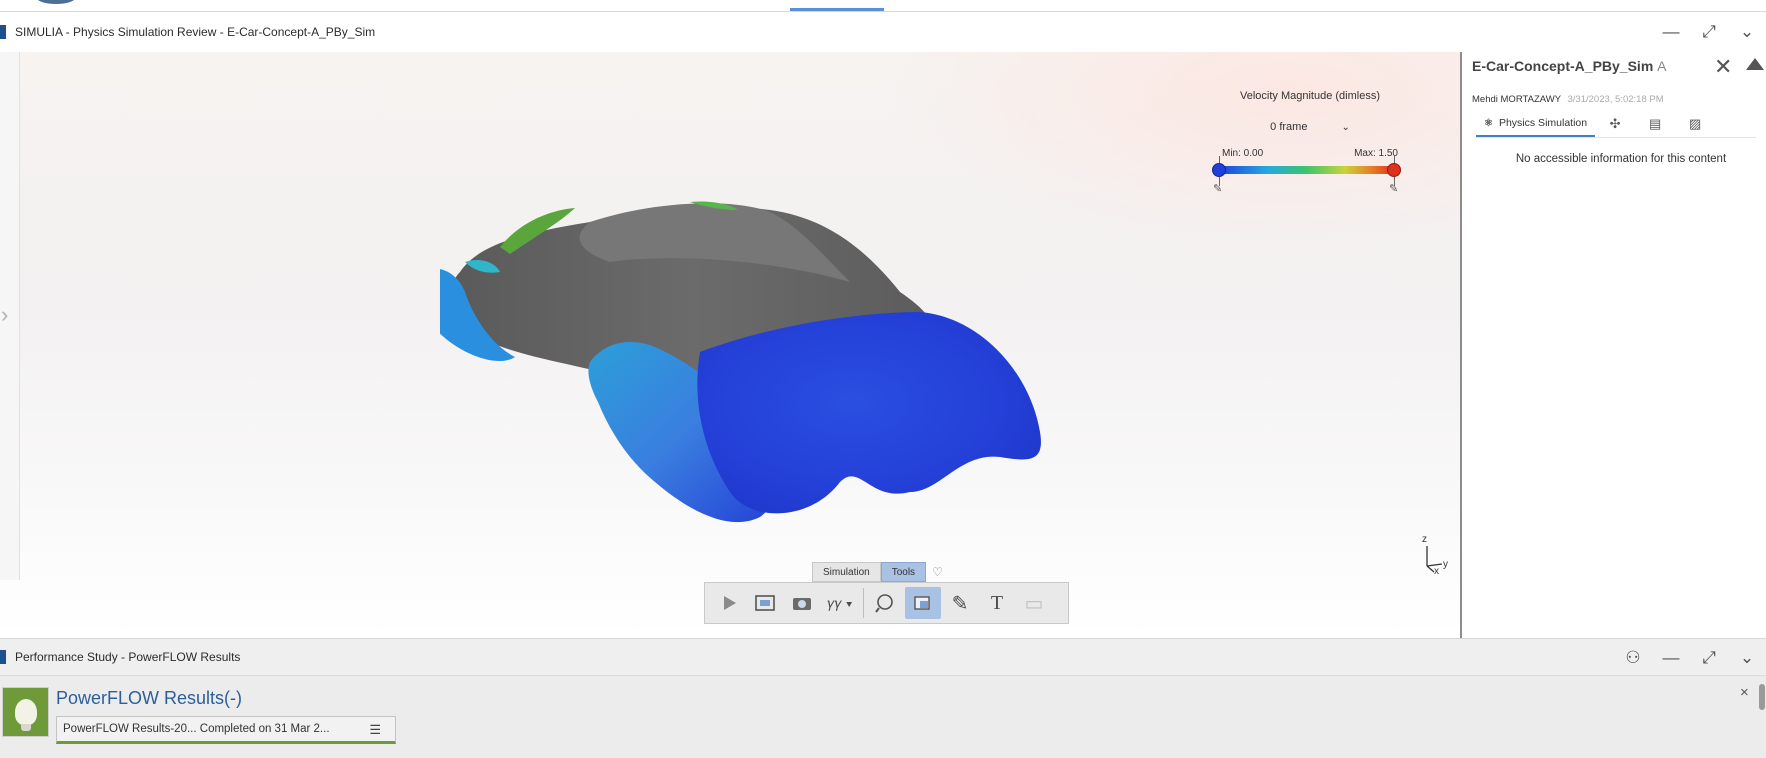 The image size is (1766, 758). I want to click on app-icon, so click(3, 32).